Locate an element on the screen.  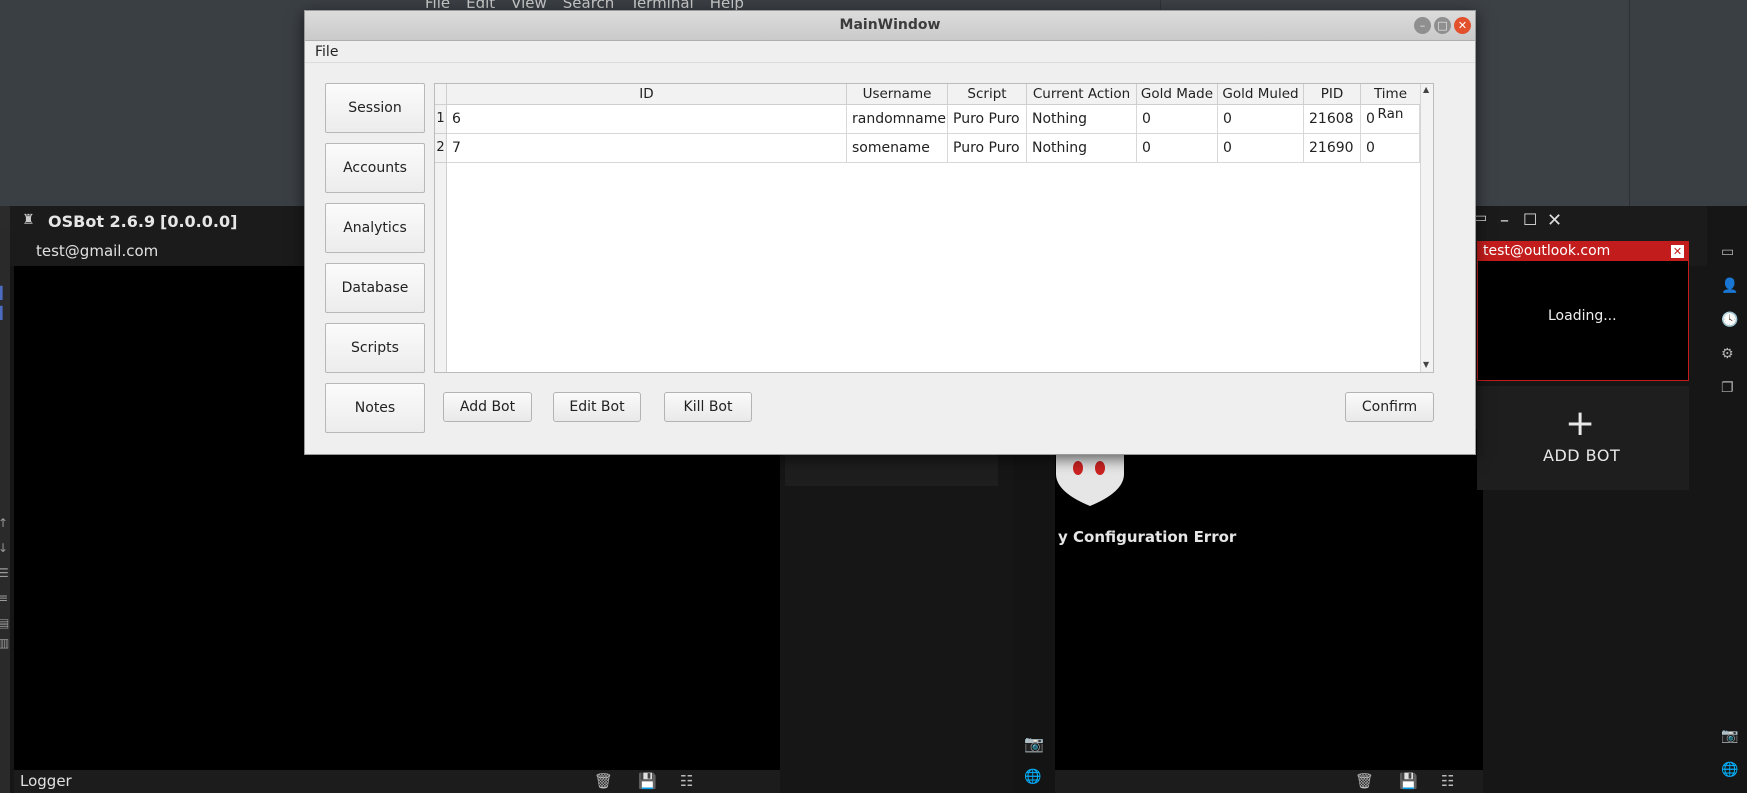
gears-icon: ⚙ is located at coordinates (1727, 354).